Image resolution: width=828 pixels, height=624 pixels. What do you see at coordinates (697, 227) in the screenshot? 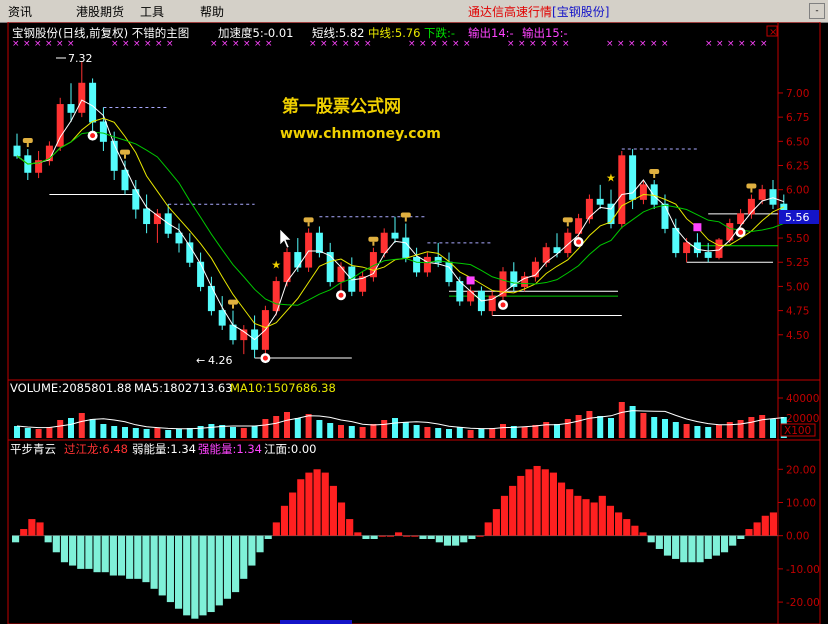
I see `pink-signal-icon` at bounding box center [697, 227].